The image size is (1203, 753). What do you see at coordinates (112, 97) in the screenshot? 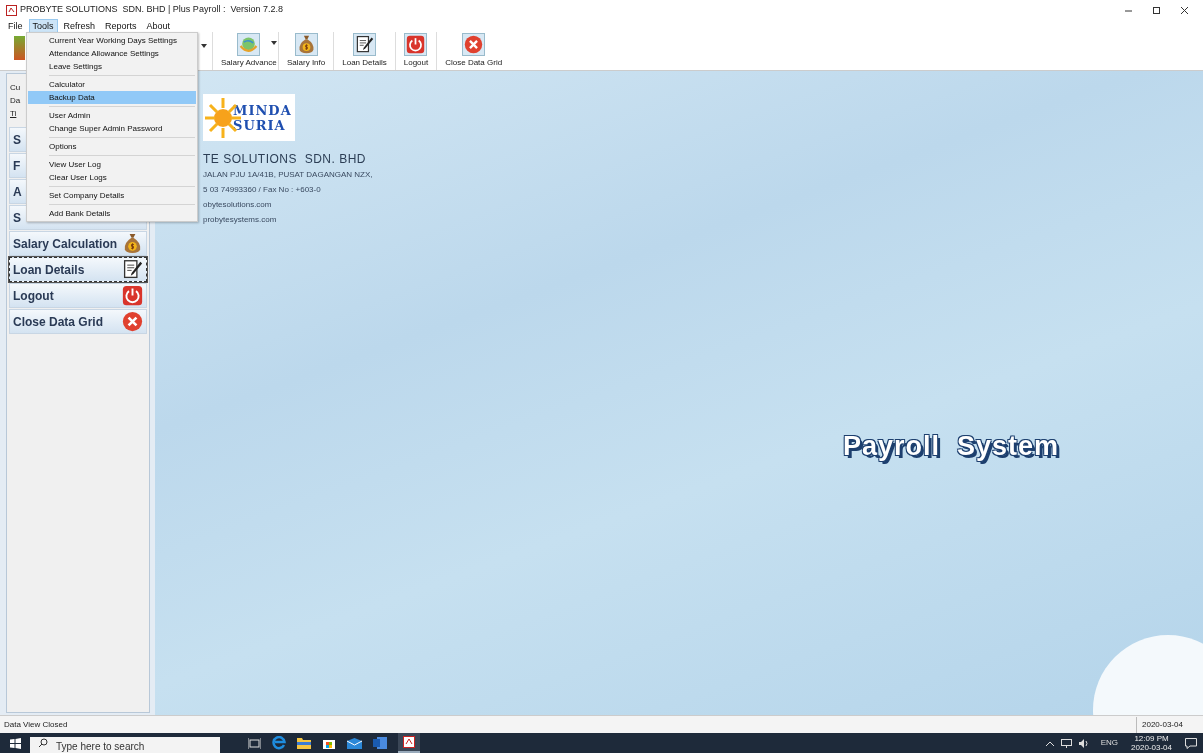
I see `menu-item: Backup Data` at bounding box center [112, 97].